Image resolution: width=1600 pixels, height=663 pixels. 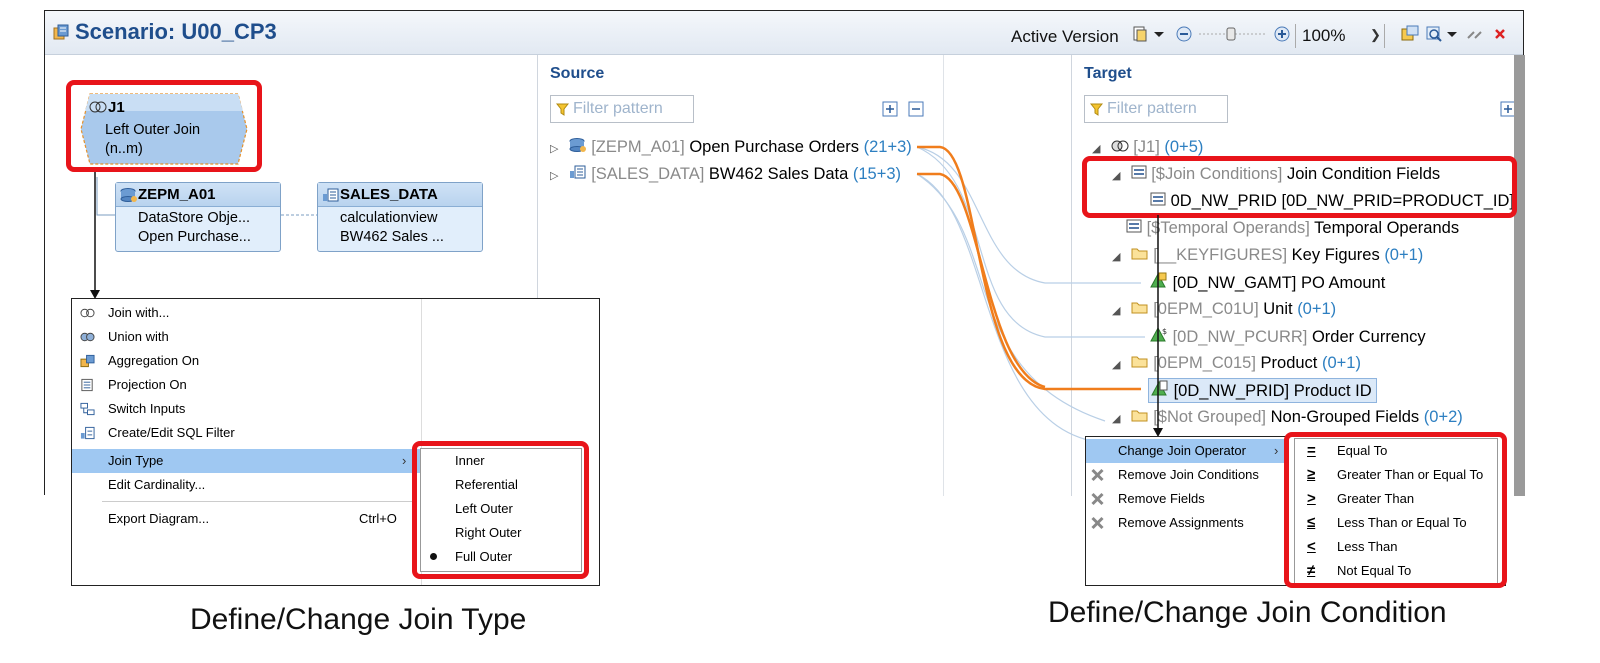 I want to click on menu-label: Union with, so click(x=138, y=336).